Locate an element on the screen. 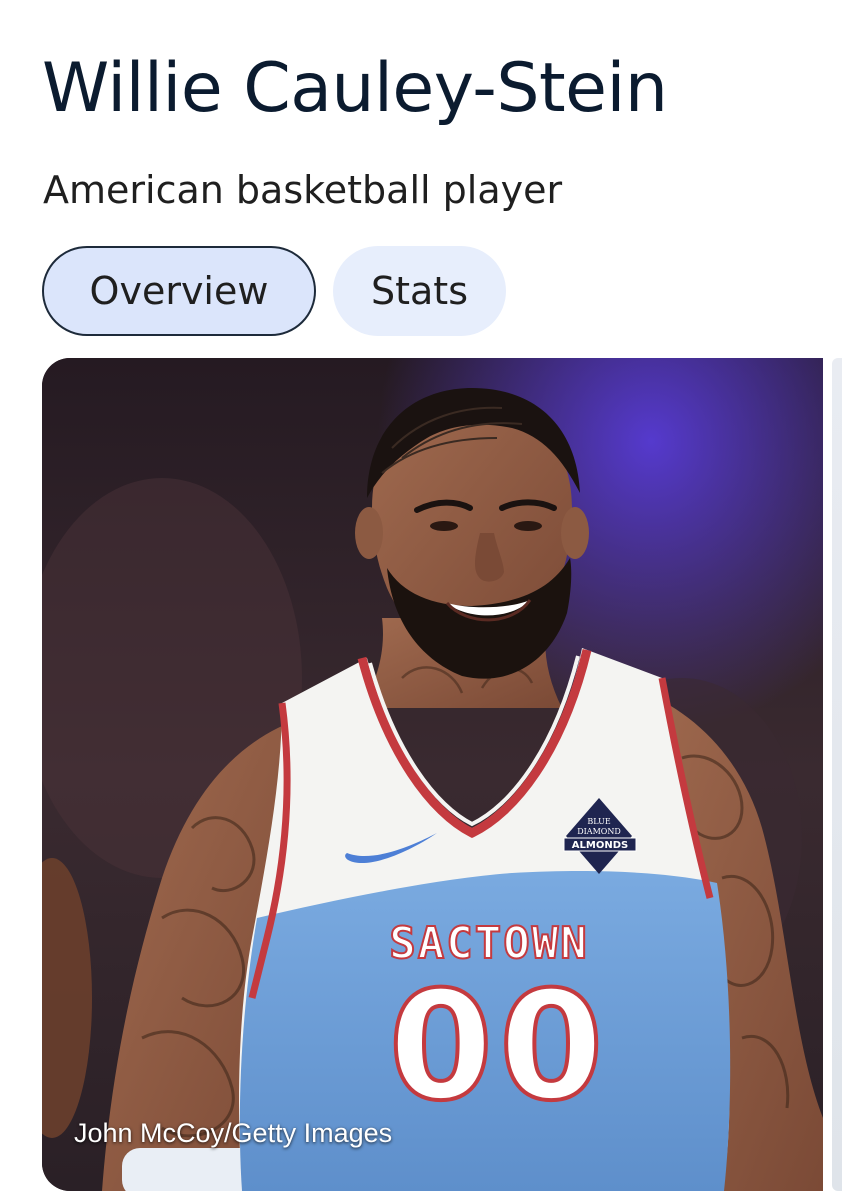 This screenshot has width=842, height=1200. sponsor-patch-line1: BLUE is located at coordinates (598, 821).